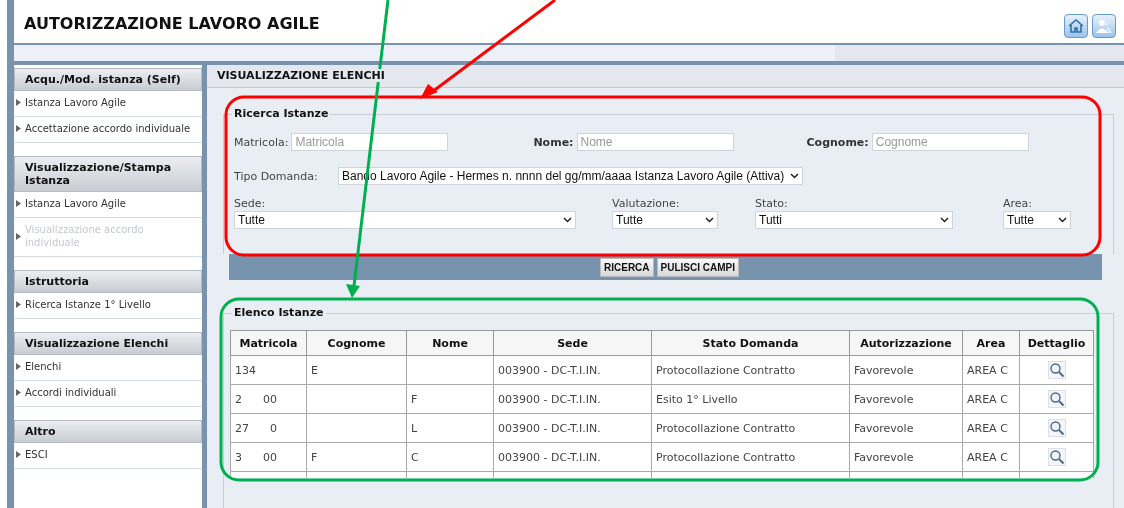 This screenshot has width=1124, height=508. I want to click on form-button: PULISCI CAMPI, so click(697, 267).